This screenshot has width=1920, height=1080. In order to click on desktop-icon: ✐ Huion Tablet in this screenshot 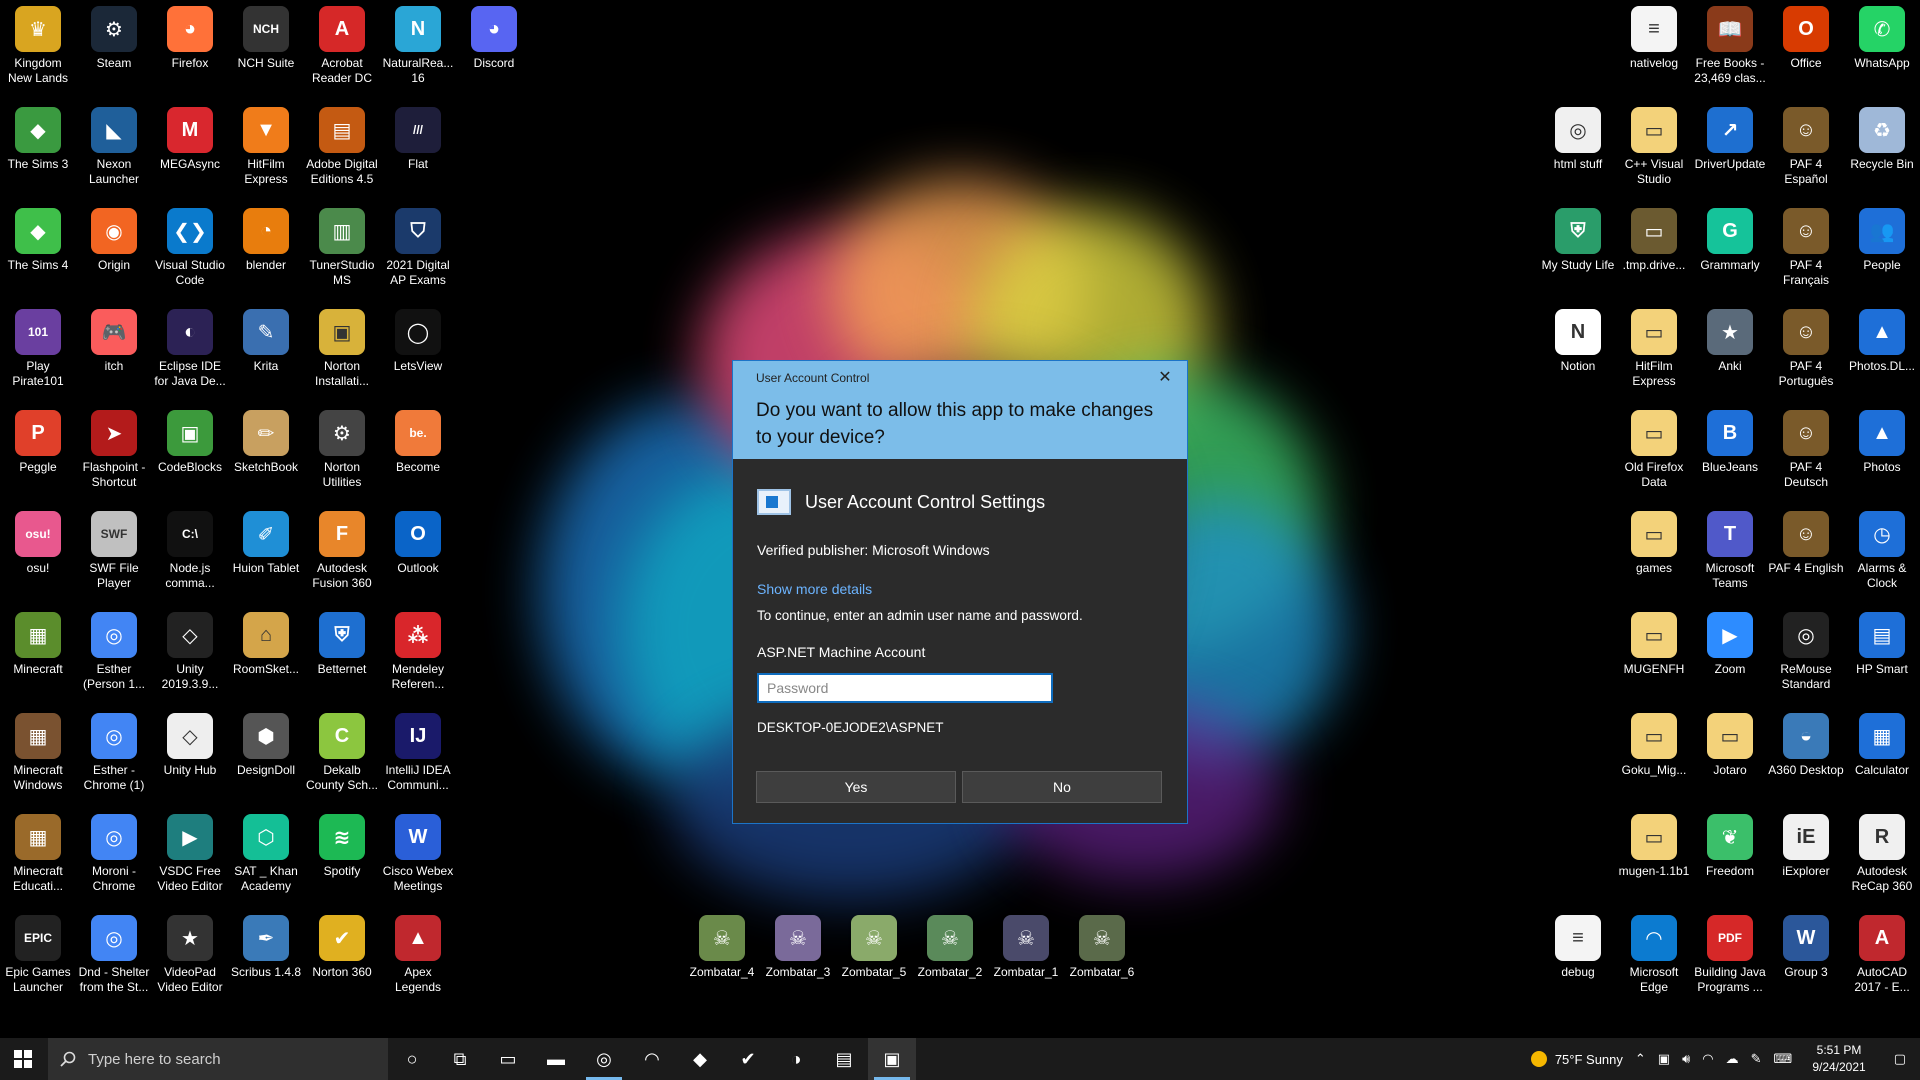, I will do `click(266, 555)`.